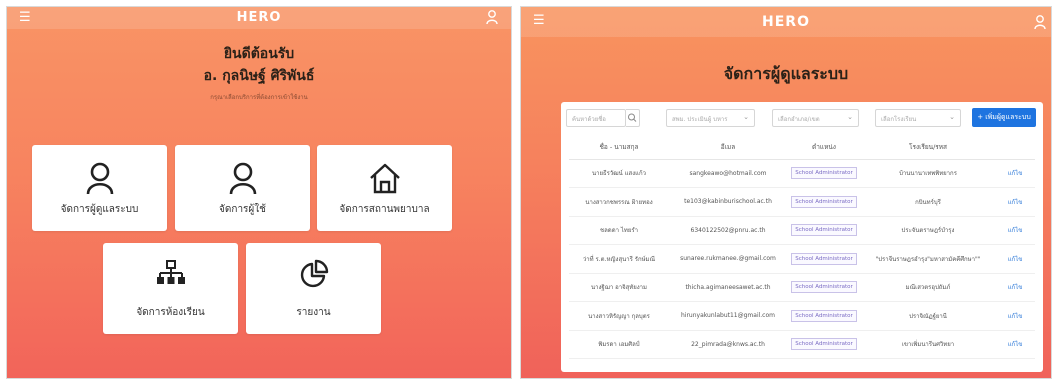 The image size is (1059, 385). Describe the element at coordinates (170, 272) in the screenshot. I see `sitemap-icon` at that location.